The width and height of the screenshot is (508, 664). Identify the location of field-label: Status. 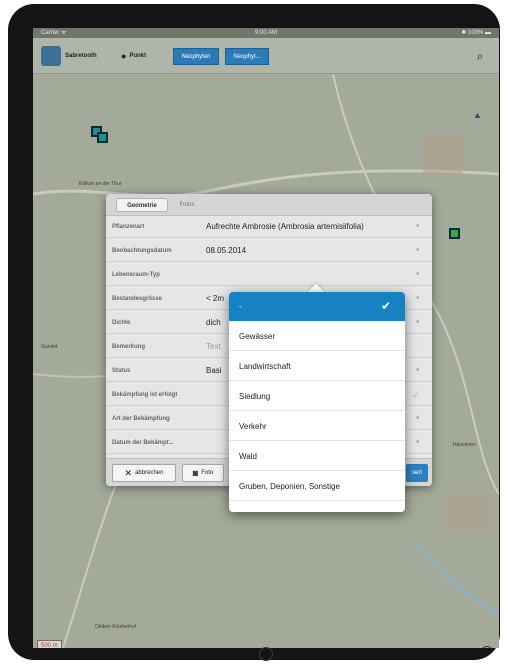
(121, 371).